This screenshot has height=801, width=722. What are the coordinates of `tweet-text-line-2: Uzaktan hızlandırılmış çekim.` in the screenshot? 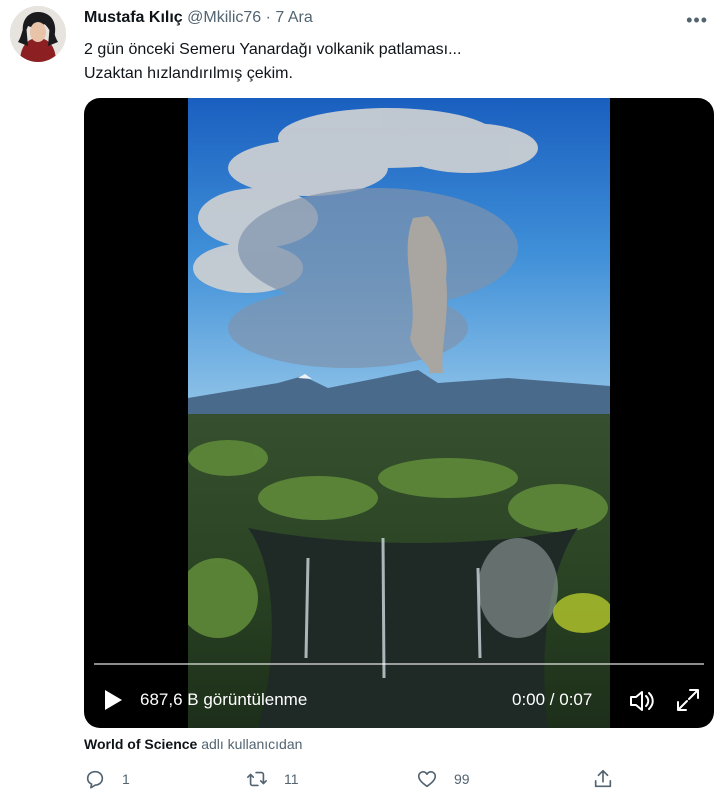 It's located at (188, 73).